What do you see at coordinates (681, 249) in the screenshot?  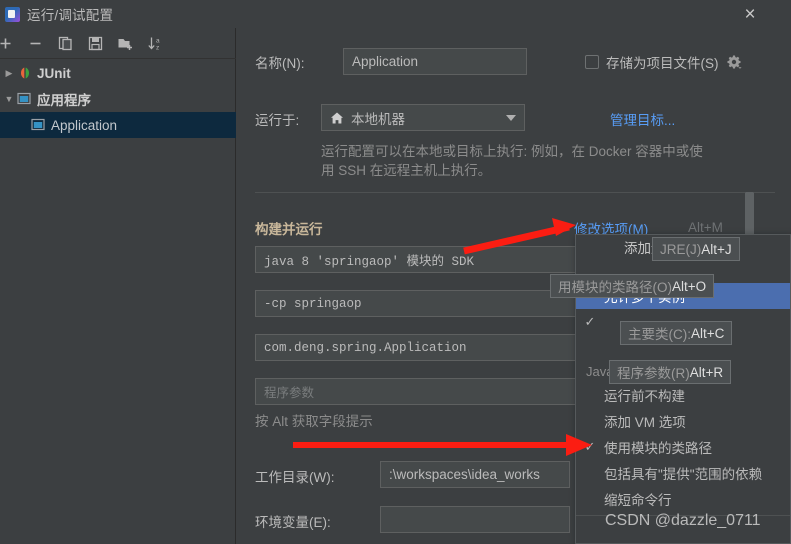 I see `tooltip-text: JRE(J)` at bounding box center [681, 249].